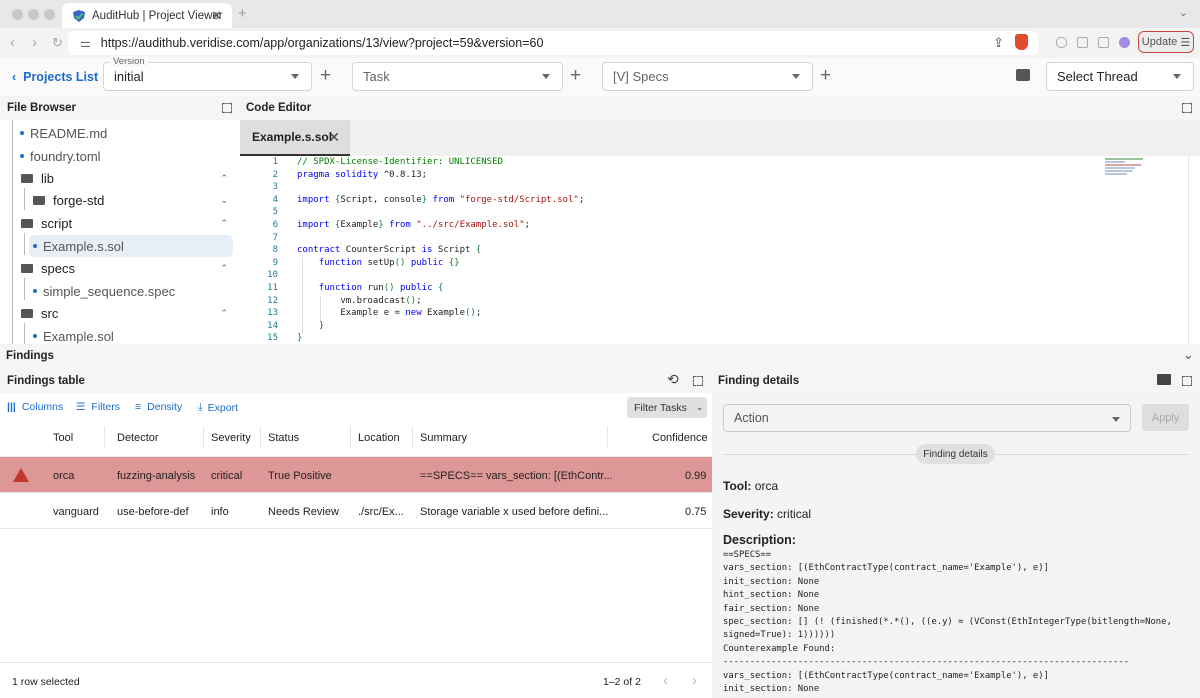 The image size is (1200, 698). What do you see at coordinates (694, 680) in the screenshot?
I see `next-page-icon: ›` at bounding box center [694, 680].